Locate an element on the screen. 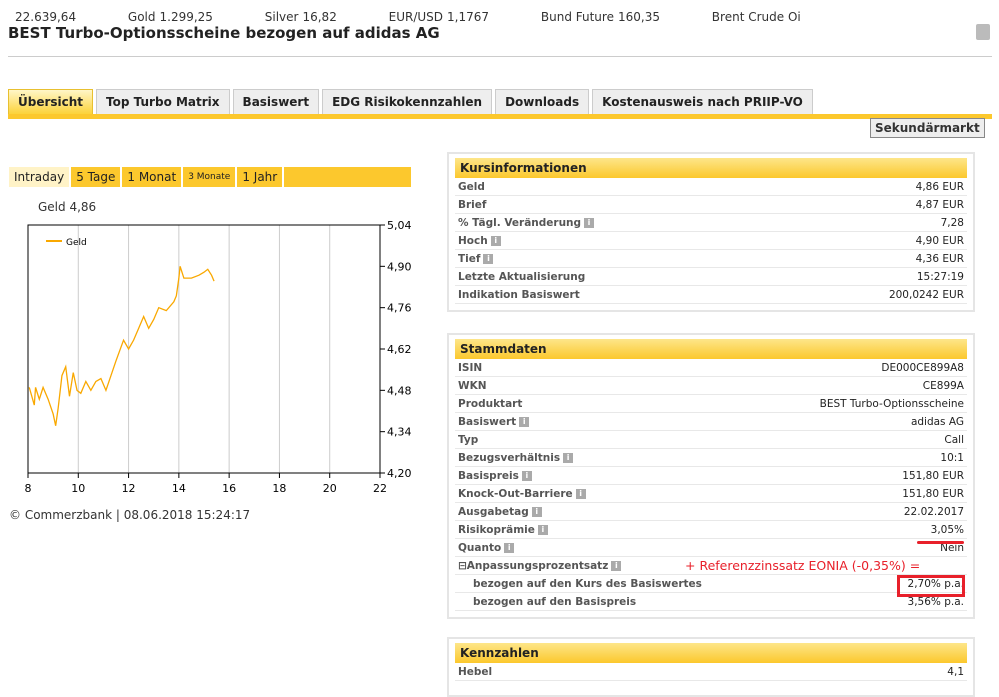  row-label: Basiswert i is located at coordinates (494, 422).